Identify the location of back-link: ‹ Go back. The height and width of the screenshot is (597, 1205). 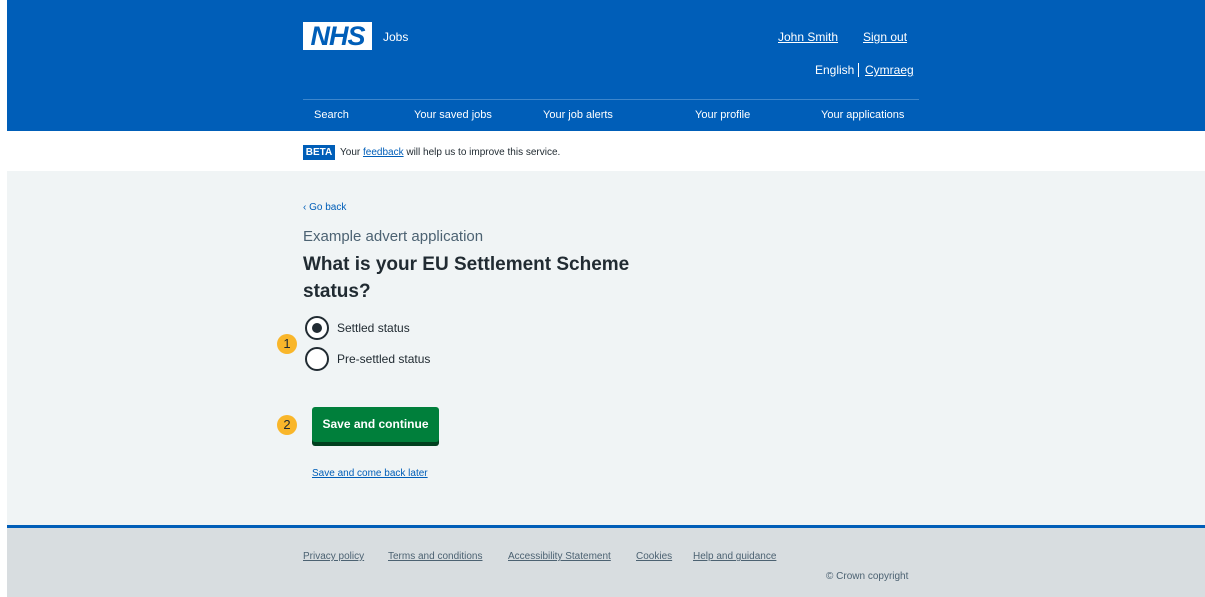
(324, 207).